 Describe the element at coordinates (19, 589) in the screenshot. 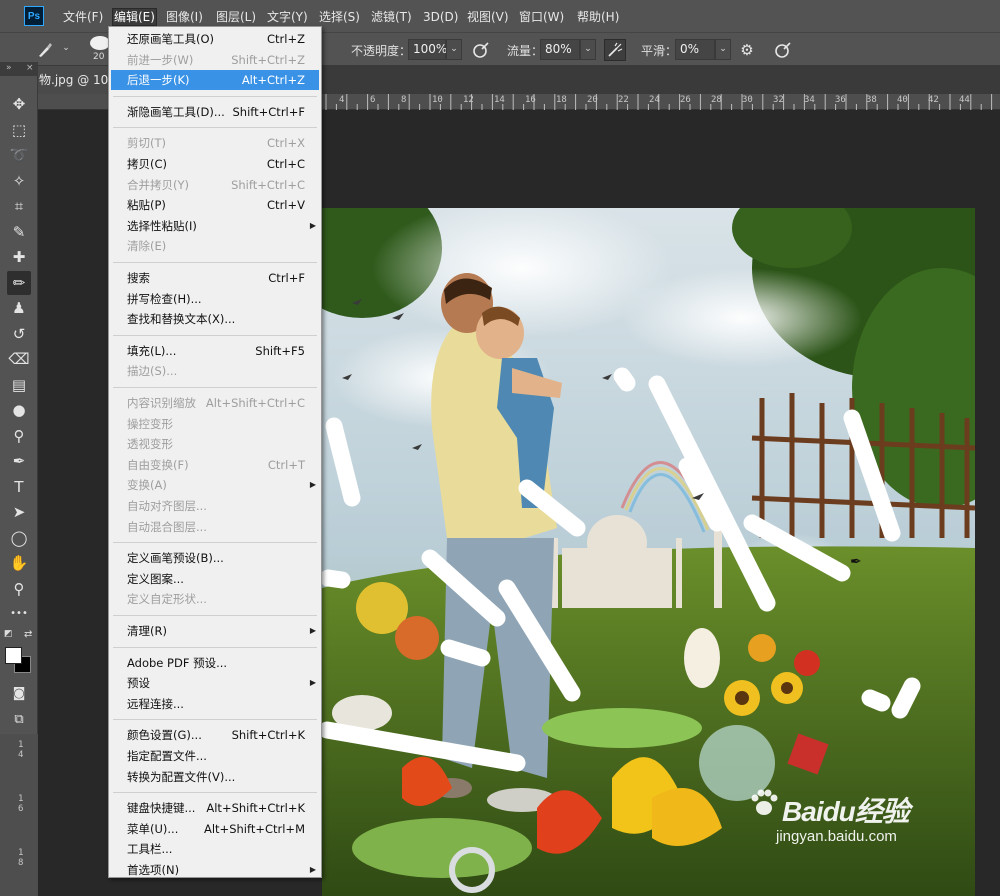

I see `zoom-tool-icon: ⚲` at that location.